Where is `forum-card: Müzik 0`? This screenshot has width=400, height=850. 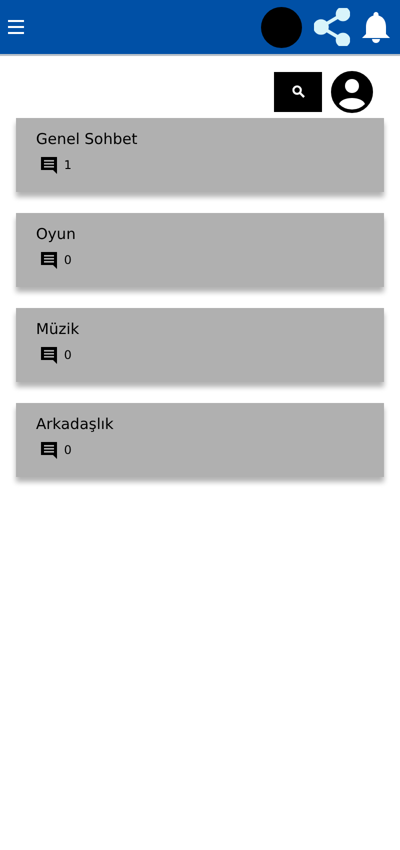 forum-card: Müzik 0 is located at coordinates (200, 345).